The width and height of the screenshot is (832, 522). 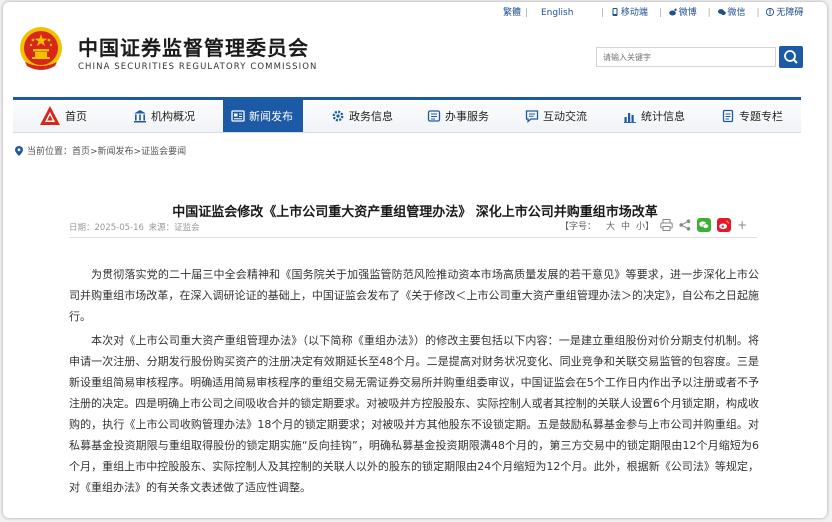 I want to click on article-tools: 【字号： 大 中 小】 +, so click(x=653, y=225).